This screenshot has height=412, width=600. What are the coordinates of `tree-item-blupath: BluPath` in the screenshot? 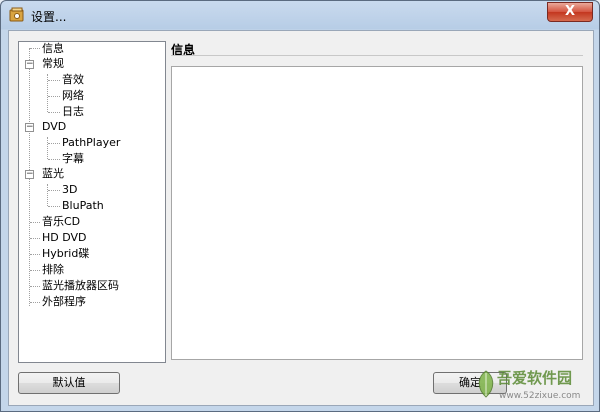 It's located at (83, 206).